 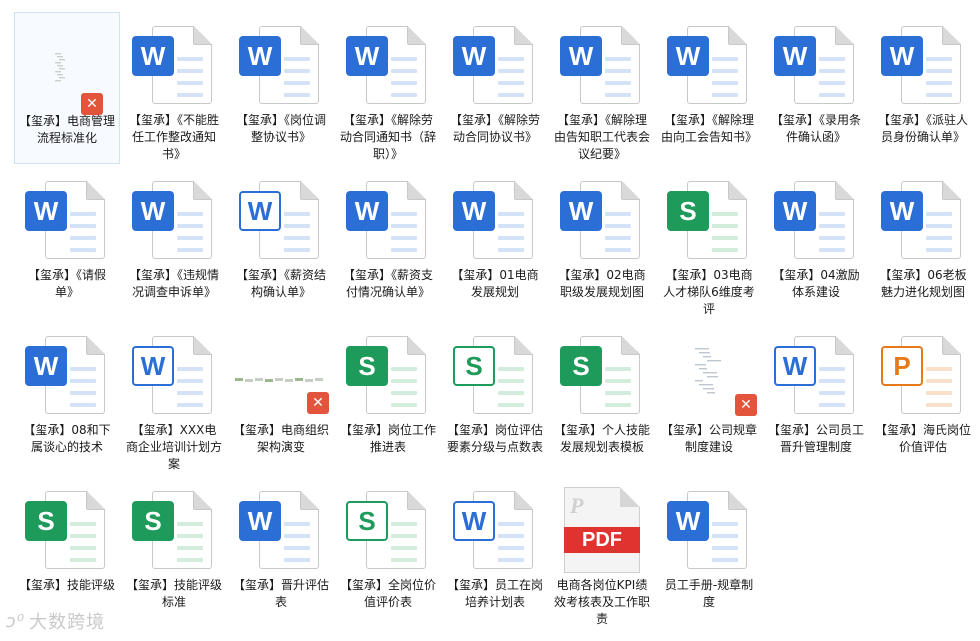 What do you see at coordinates (709, 398) in the screenshot?
I see `file-item: ✕ 【玺承】公司规章制度建设` at bounding box center [709, 398].